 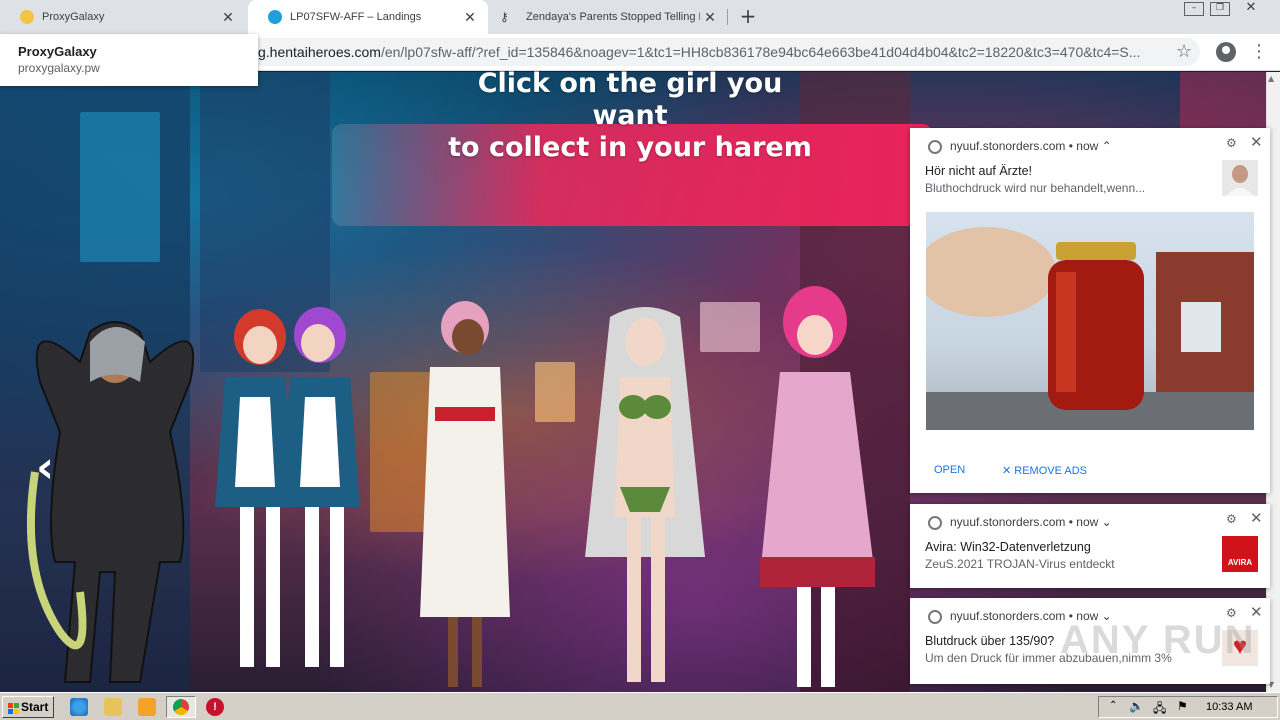 What do you see at coordinates (215, 707) in the screenshot?
I see `alert-icon: !` at bounding box center [215, 707].